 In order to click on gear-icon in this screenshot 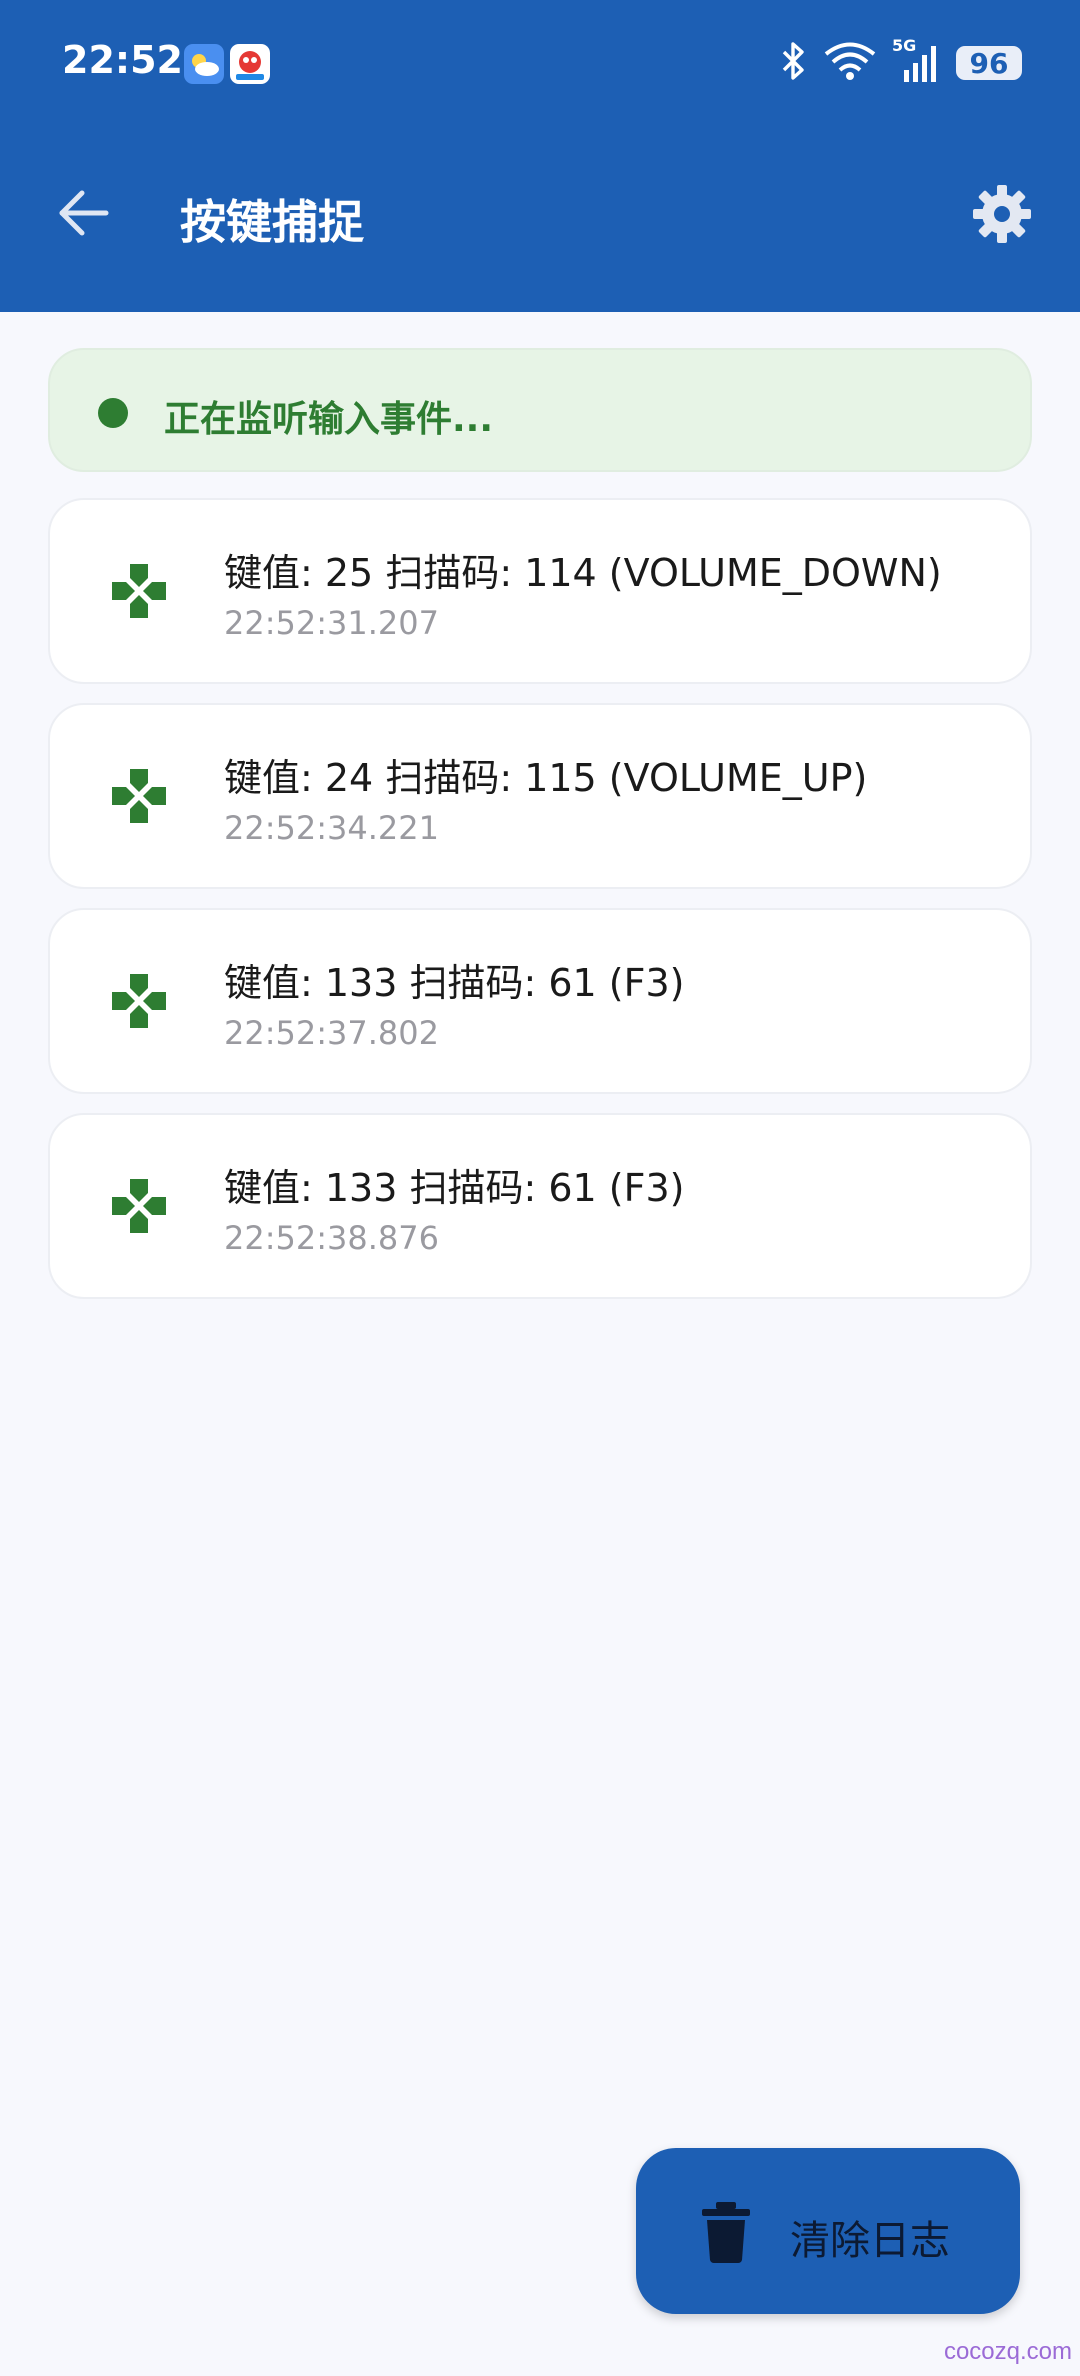, I will do `click(1002, 216)`.